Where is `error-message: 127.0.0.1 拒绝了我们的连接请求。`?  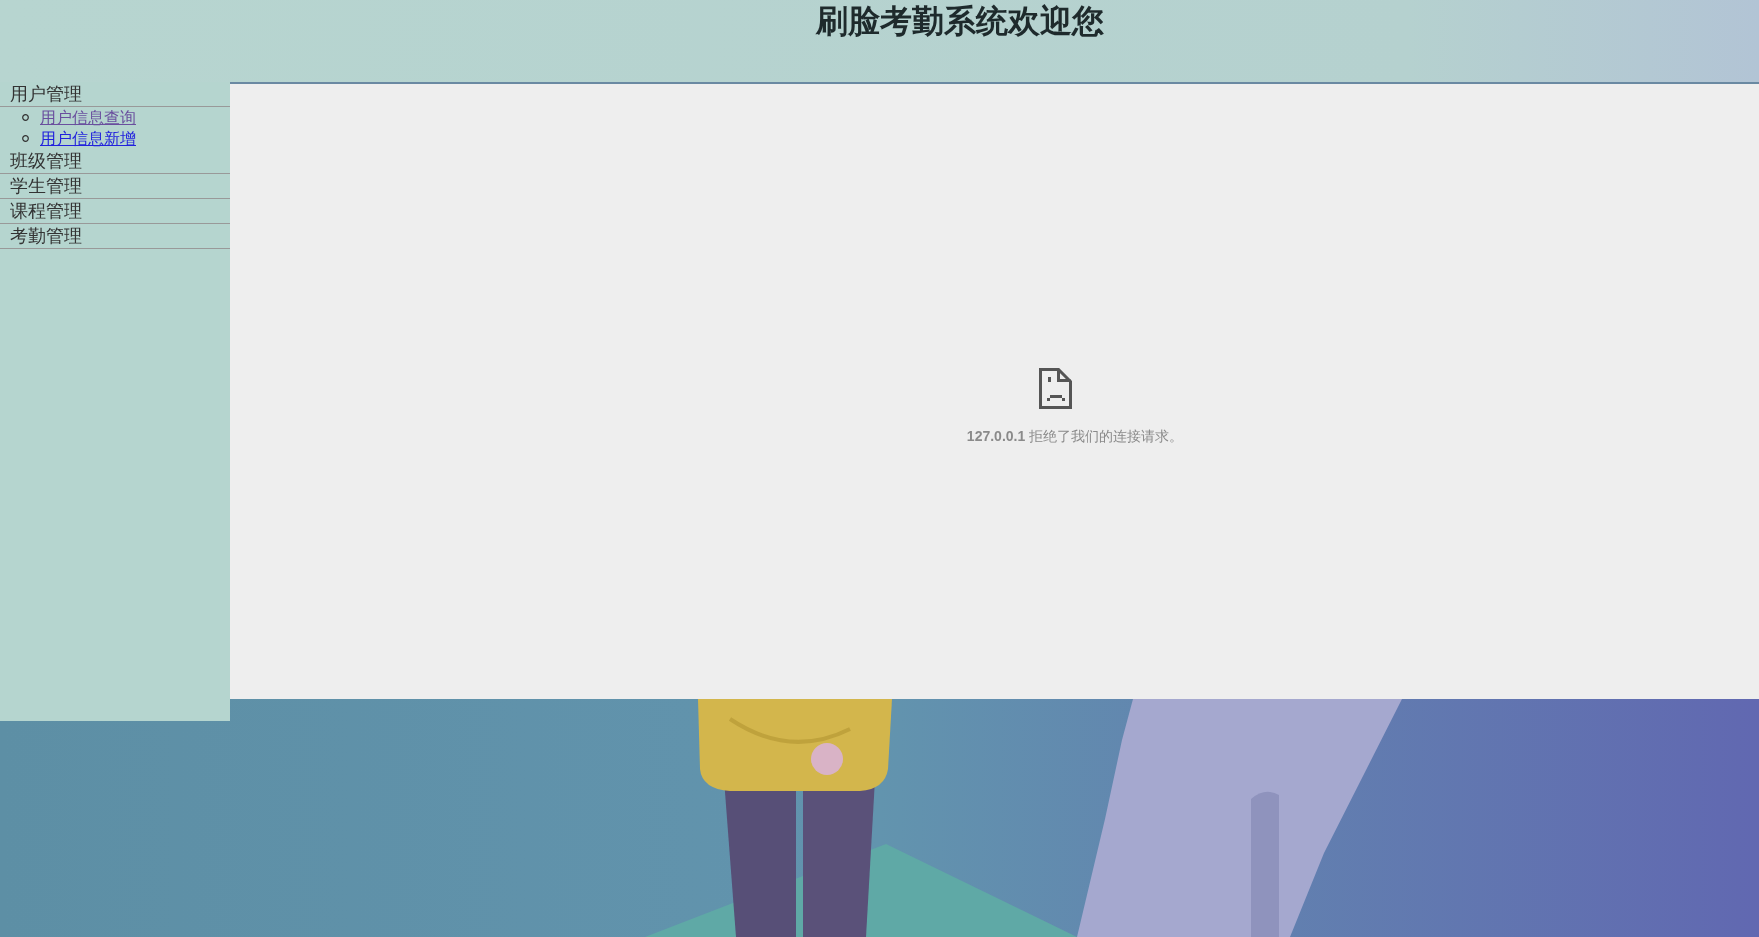 error-message: 127.0.0.1 拒绝了我们的连接请求。 is located at coordinates (1075, 436).